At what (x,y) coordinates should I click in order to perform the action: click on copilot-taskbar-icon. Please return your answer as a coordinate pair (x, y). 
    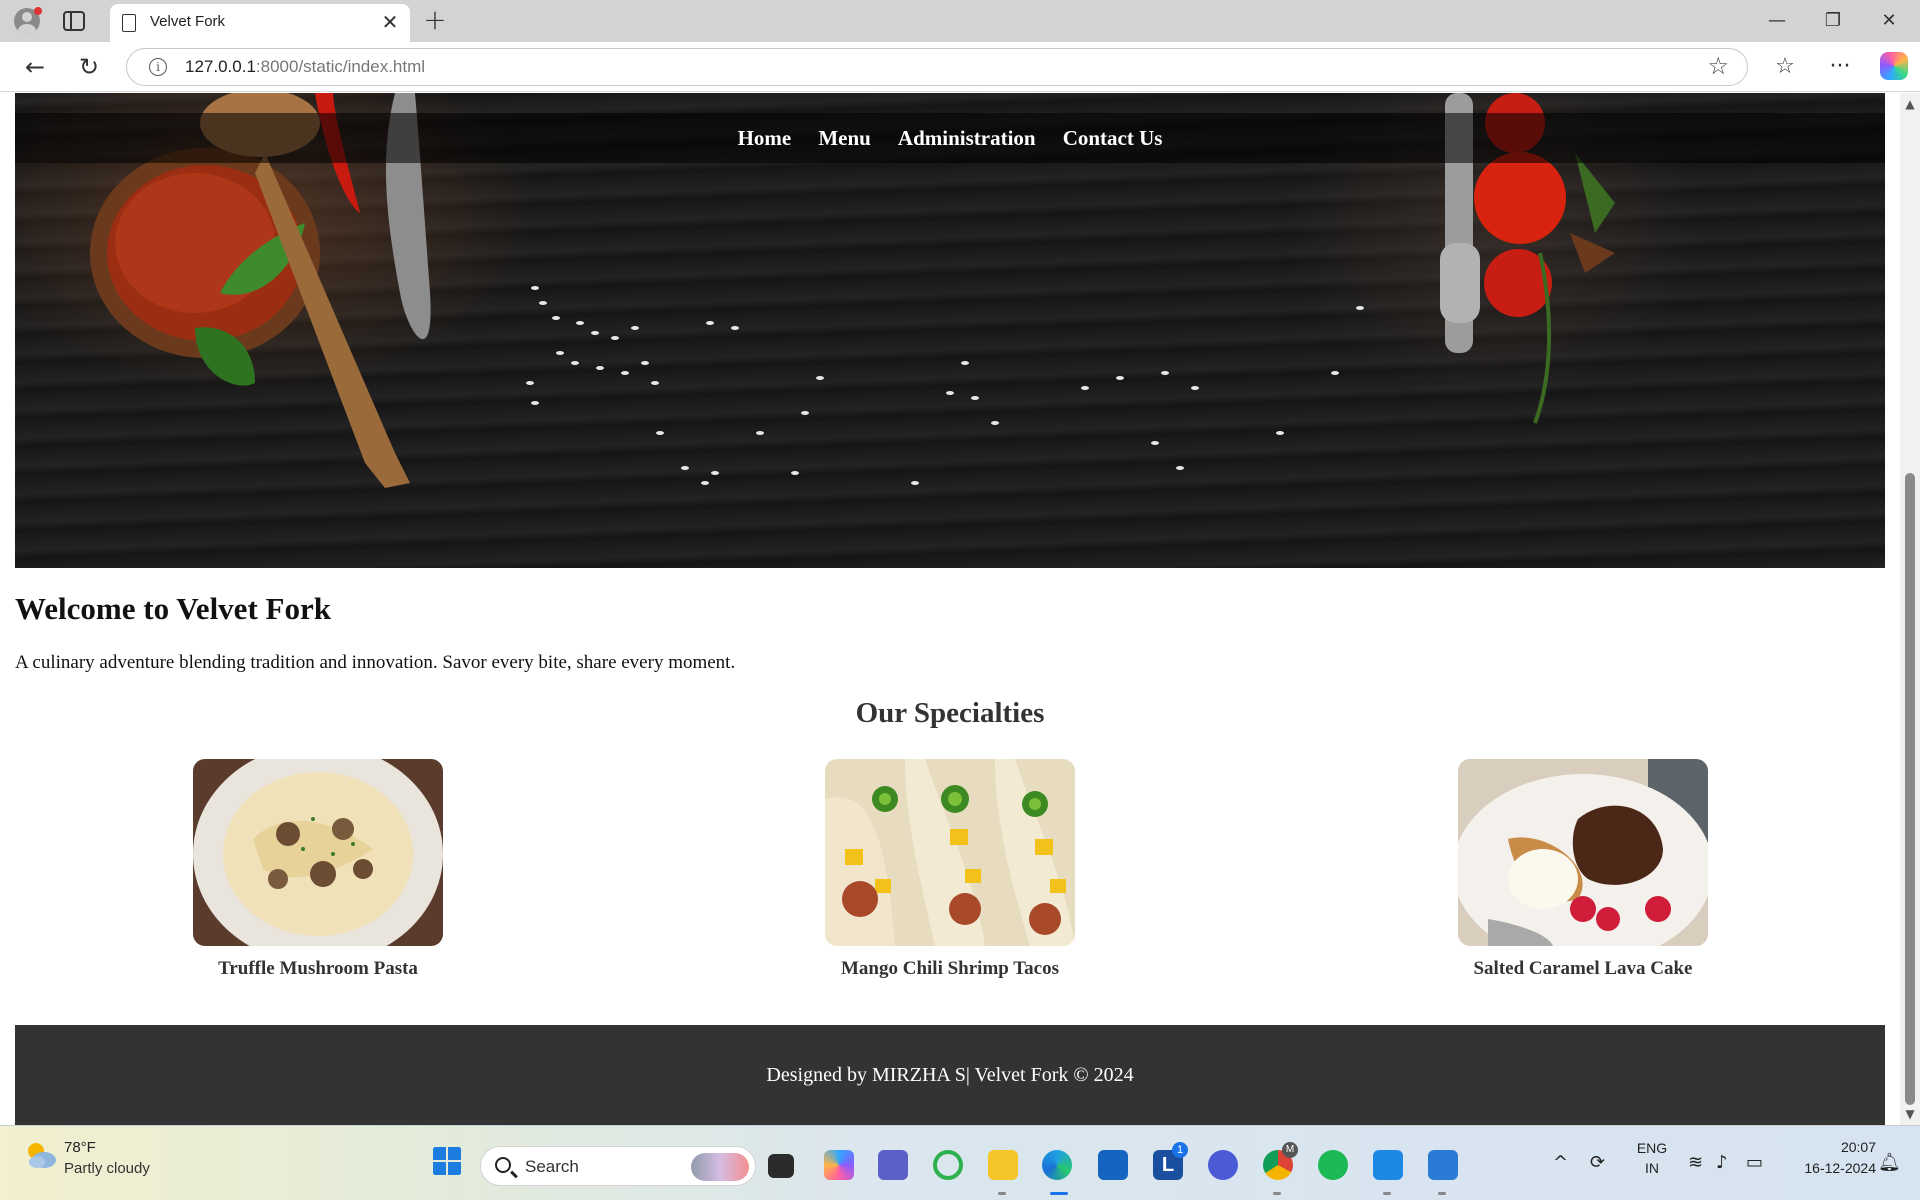
    Looking at the image, I should click on (839, 1165).